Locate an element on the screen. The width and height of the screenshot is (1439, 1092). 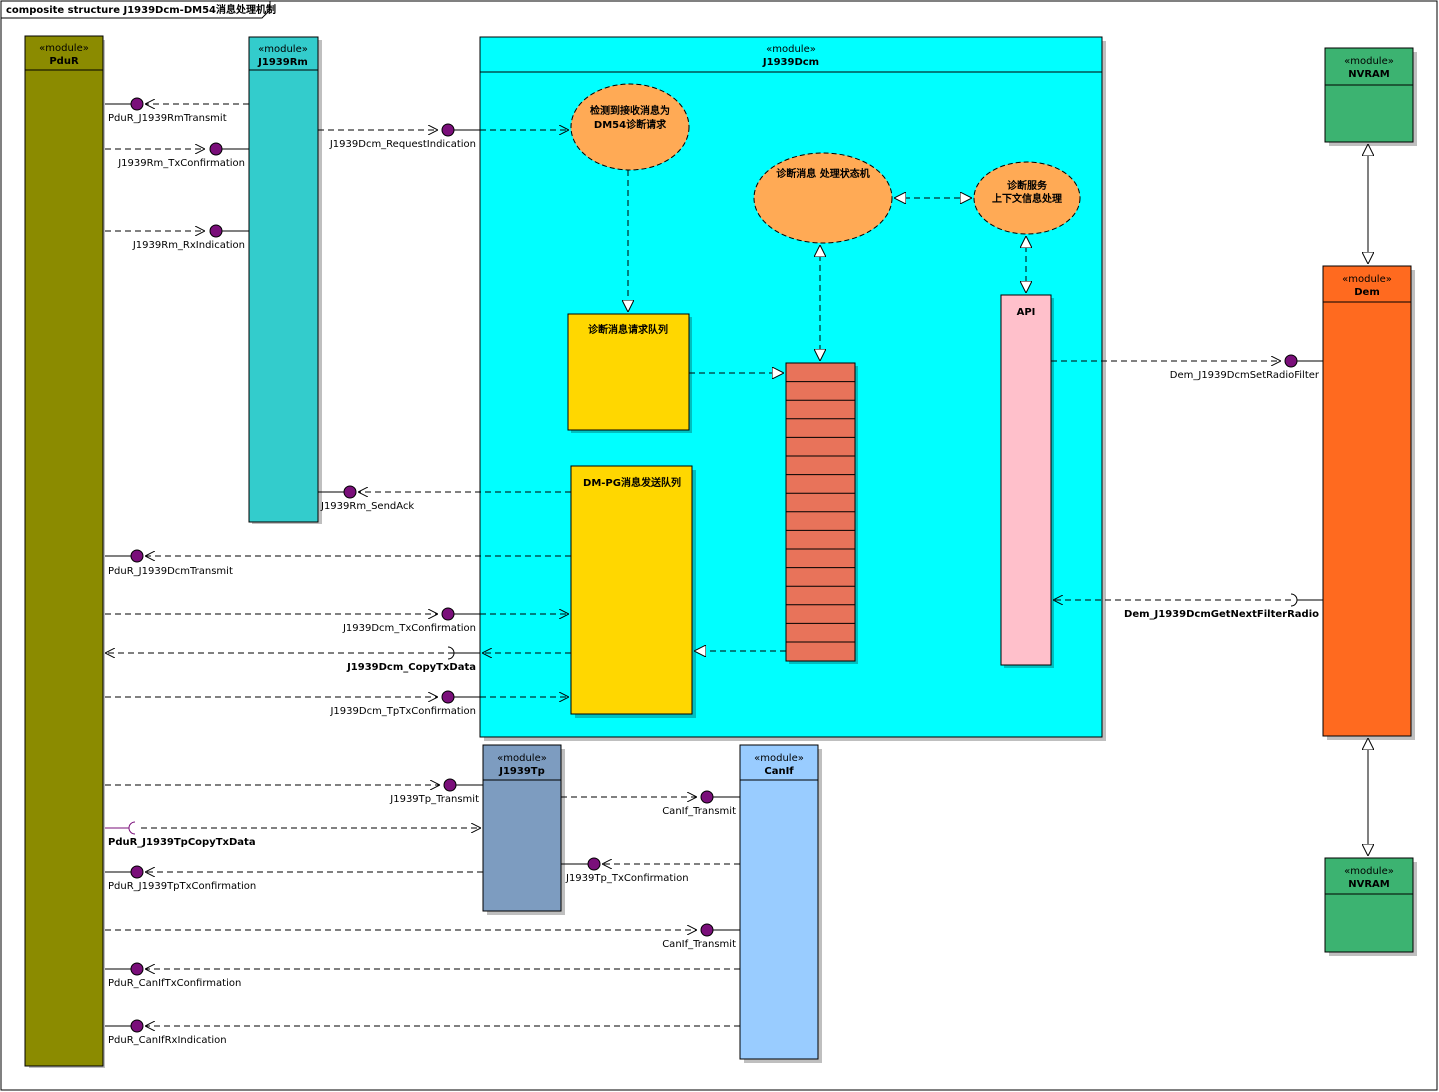
module-dem: «module» Dem is located at coordinates (1368, 502).